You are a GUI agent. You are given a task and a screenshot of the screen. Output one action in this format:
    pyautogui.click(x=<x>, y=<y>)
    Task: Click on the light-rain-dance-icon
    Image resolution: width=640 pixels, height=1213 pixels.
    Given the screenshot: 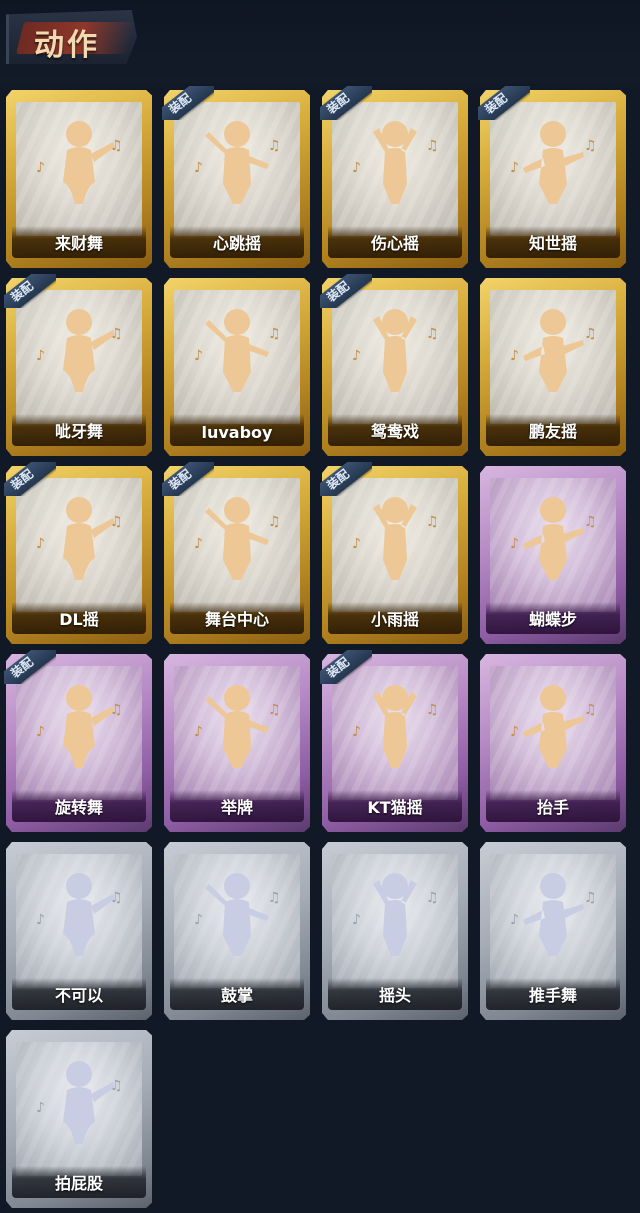 What is the action you would take?
    pyautogui.click(x=395, y=538)
    